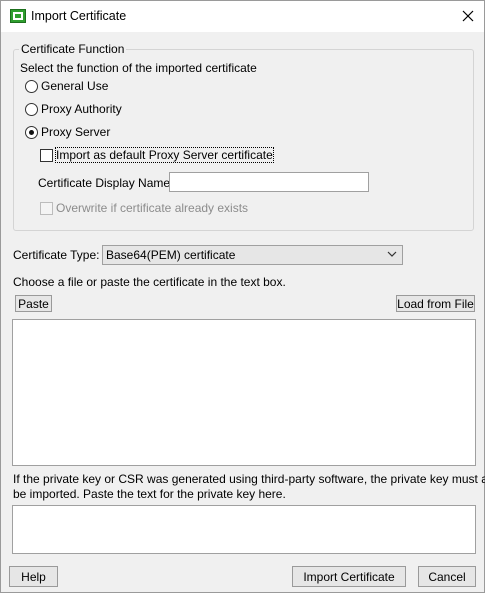 The height and width of the screenshot is (593, 485). What do you see at coordinates (242, 16) in the screenshot?
I see `title-bar: Import Certificate` at bounding box center [242, 16].